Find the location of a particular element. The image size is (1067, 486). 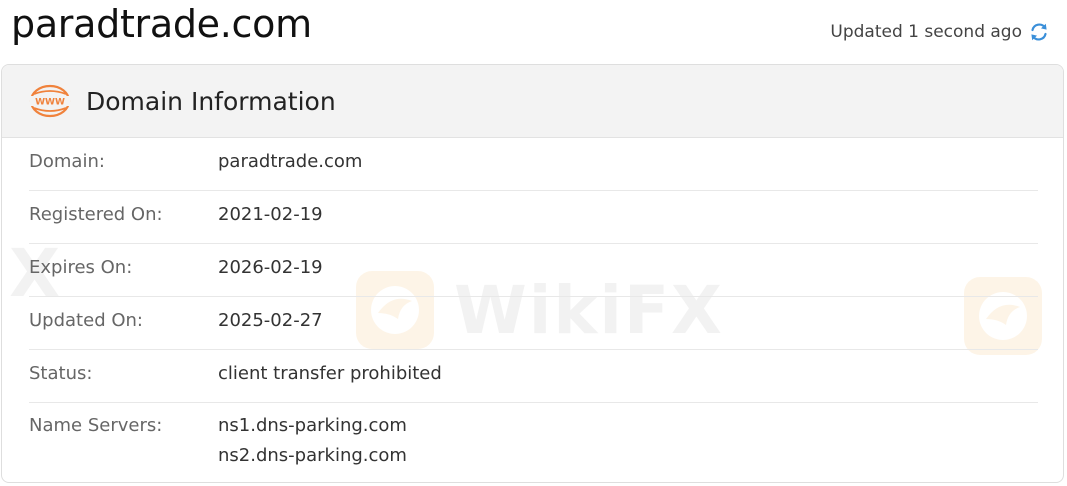

row-label: Expires On: is located at coordinates (81, 267).